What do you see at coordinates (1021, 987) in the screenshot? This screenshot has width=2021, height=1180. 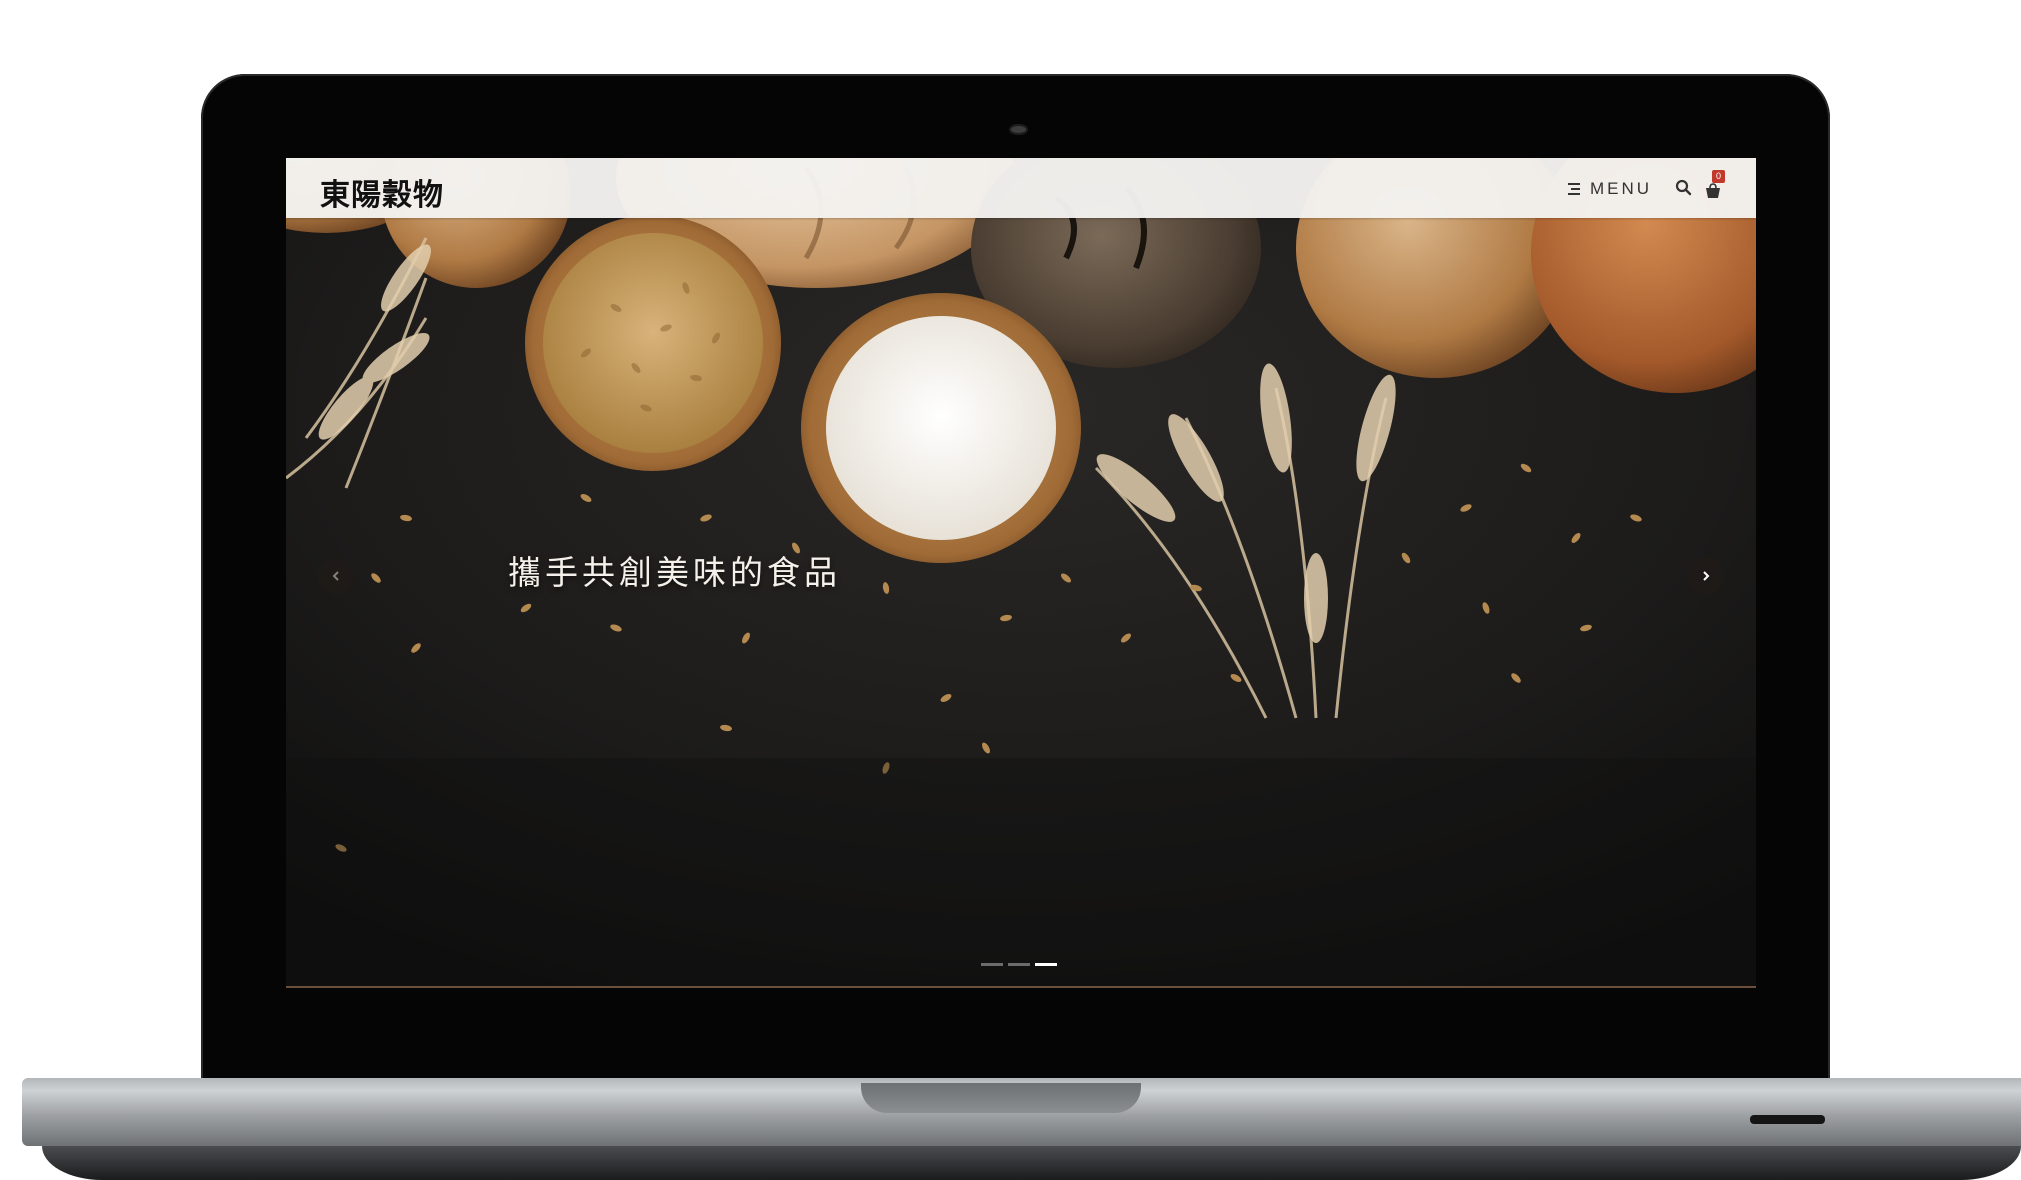 I see `hero-bottom-border` at bounding box center [1021, 987].